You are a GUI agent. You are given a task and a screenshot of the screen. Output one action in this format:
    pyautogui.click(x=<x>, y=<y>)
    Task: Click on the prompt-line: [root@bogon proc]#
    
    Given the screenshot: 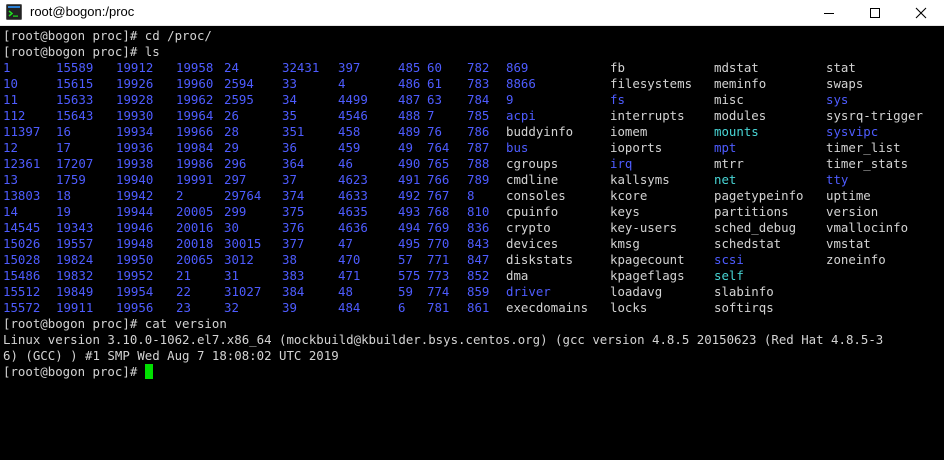 What is the action you would take?
    pyautogui.click(x=78, y=372)
    